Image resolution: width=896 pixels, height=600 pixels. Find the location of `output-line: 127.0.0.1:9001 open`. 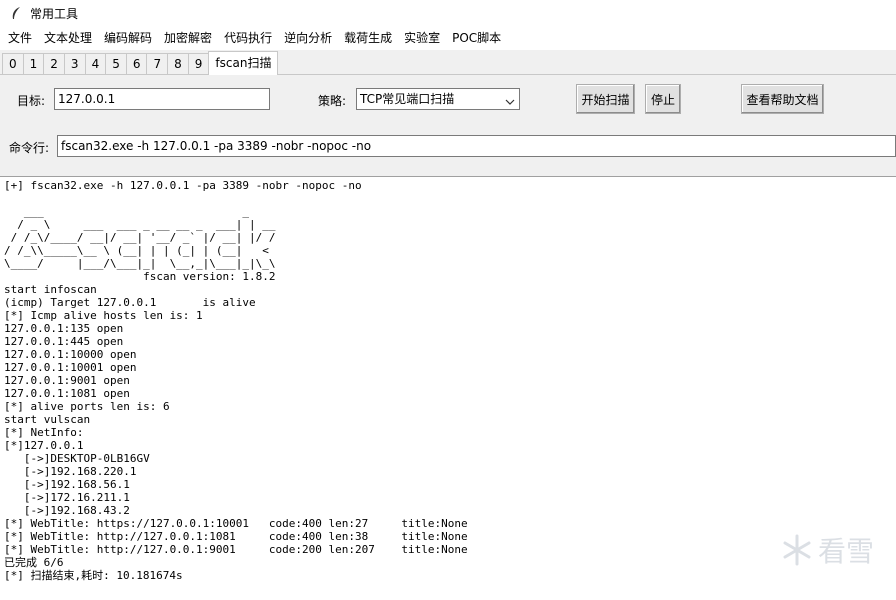

output-line: 127.0.0.1:9001 open is located at coordinates (67, 380).